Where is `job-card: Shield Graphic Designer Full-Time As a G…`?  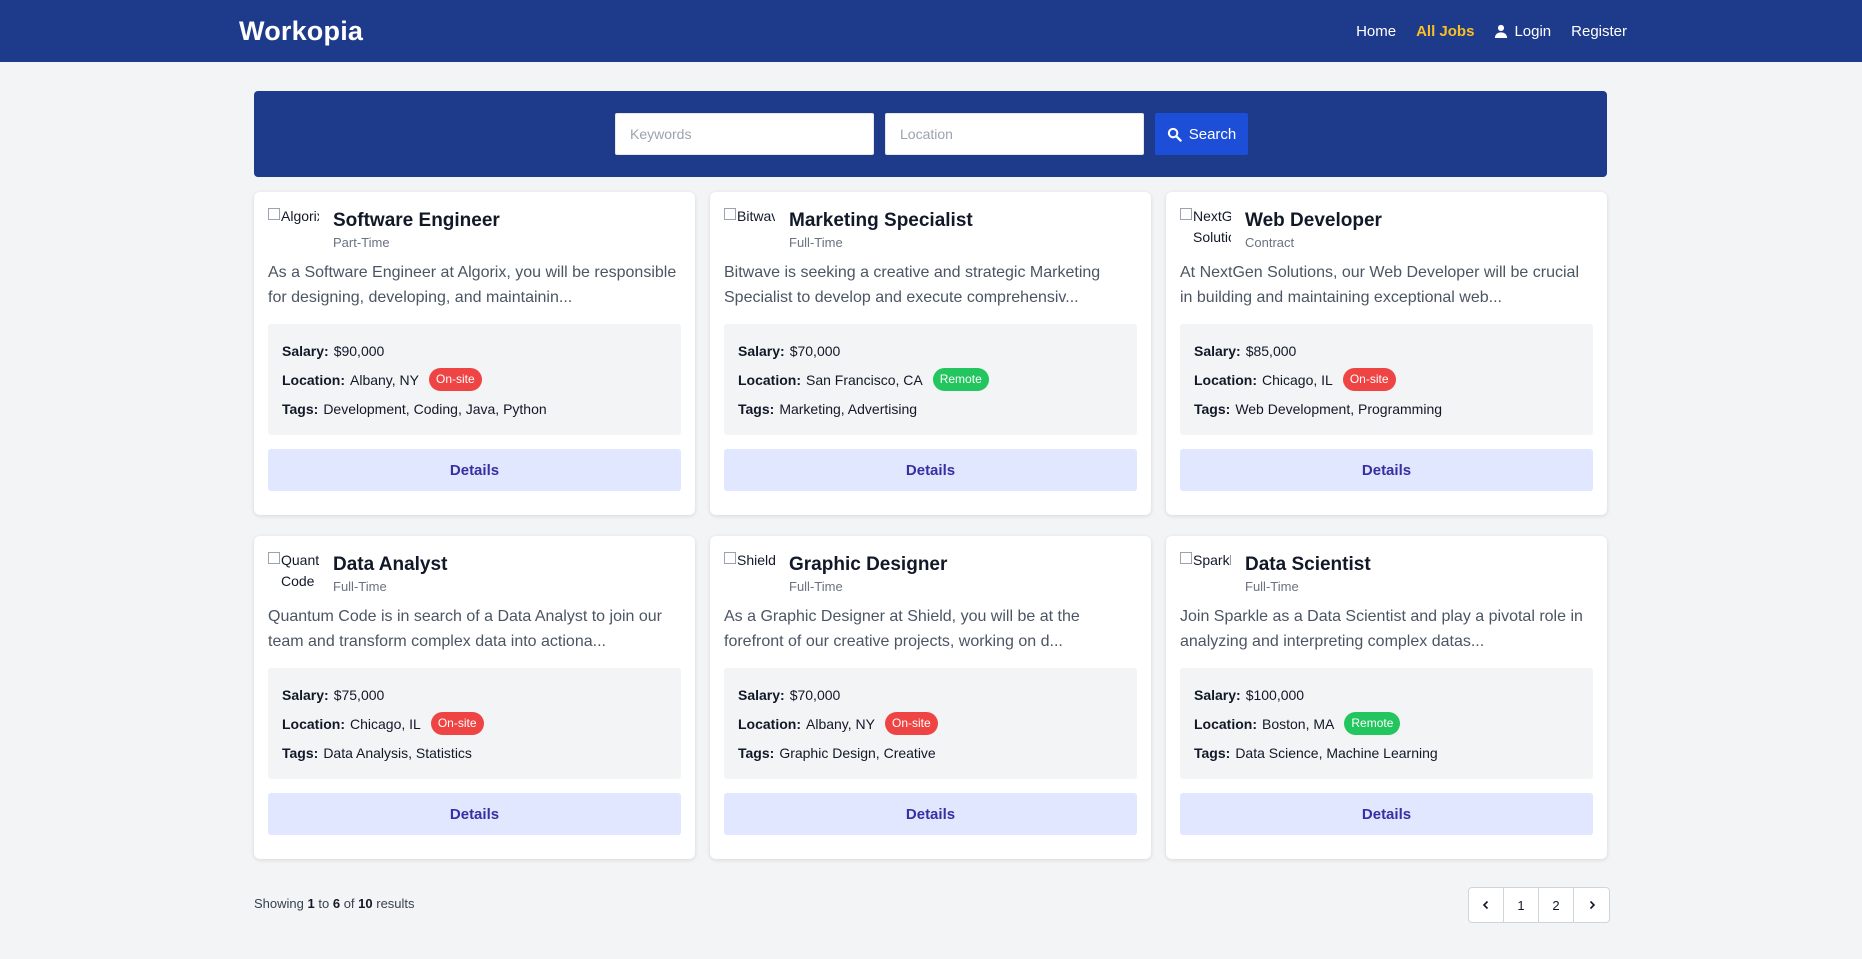
job-card: Shield Graphic Designer Full-Time As a G… is located at coordinates (930, 697).